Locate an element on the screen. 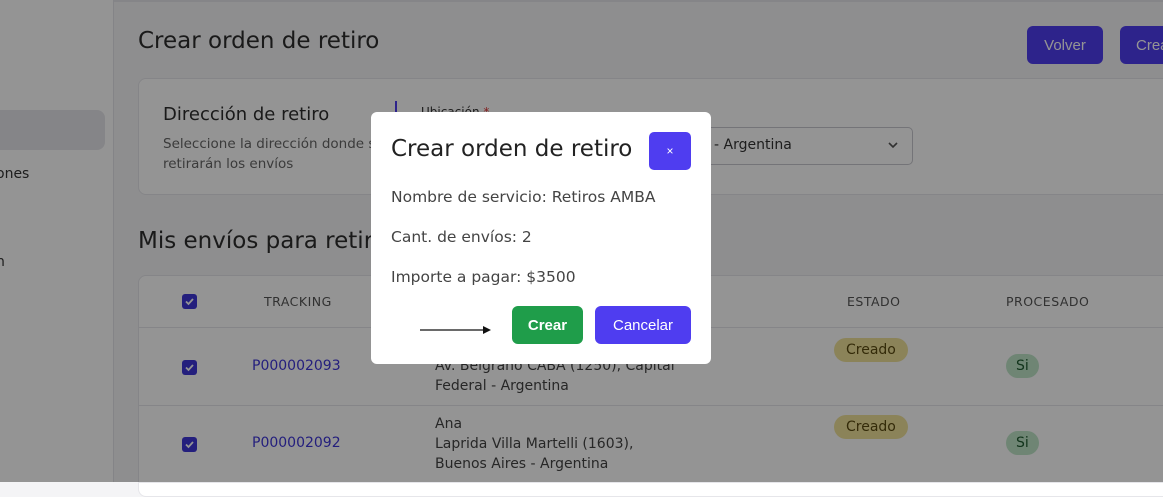  arrow-right-icon is located at coordinates (455, 330).